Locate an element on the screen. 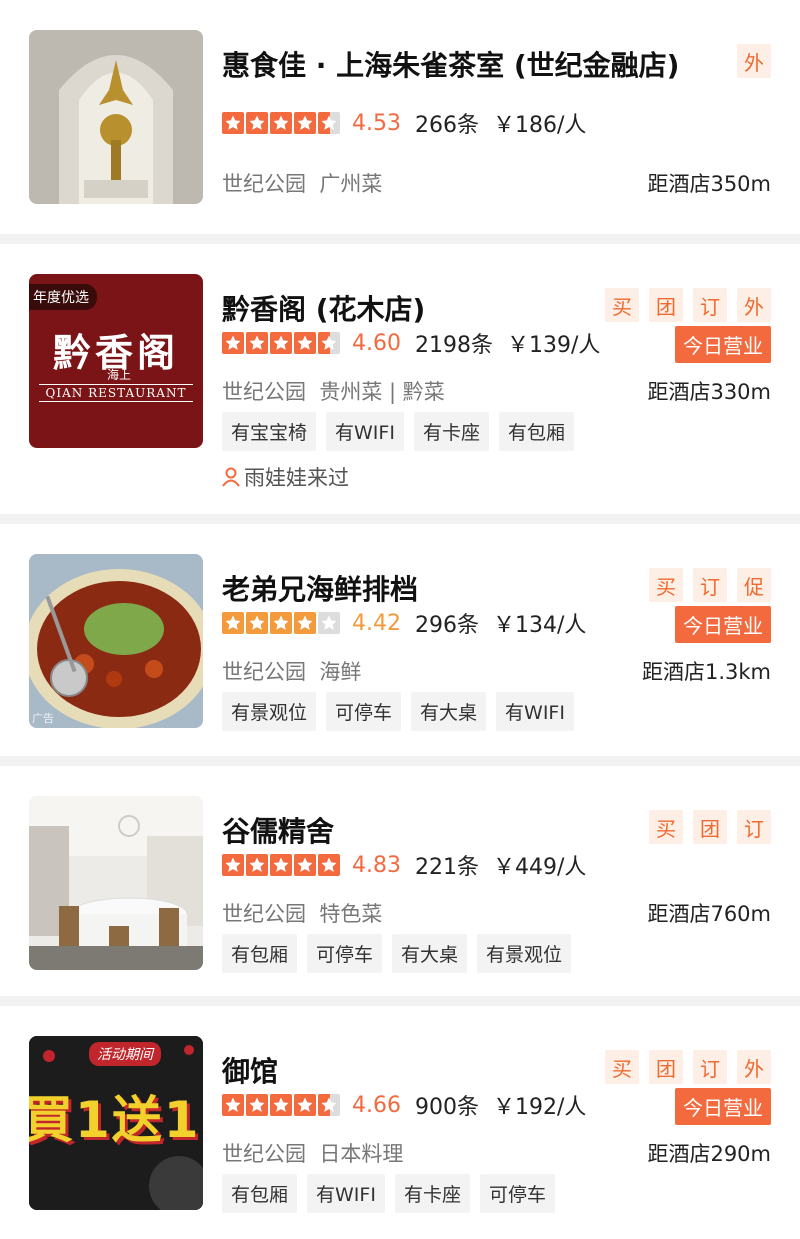  distance-label: 距酒店350m is located at coordinates (709, 184).